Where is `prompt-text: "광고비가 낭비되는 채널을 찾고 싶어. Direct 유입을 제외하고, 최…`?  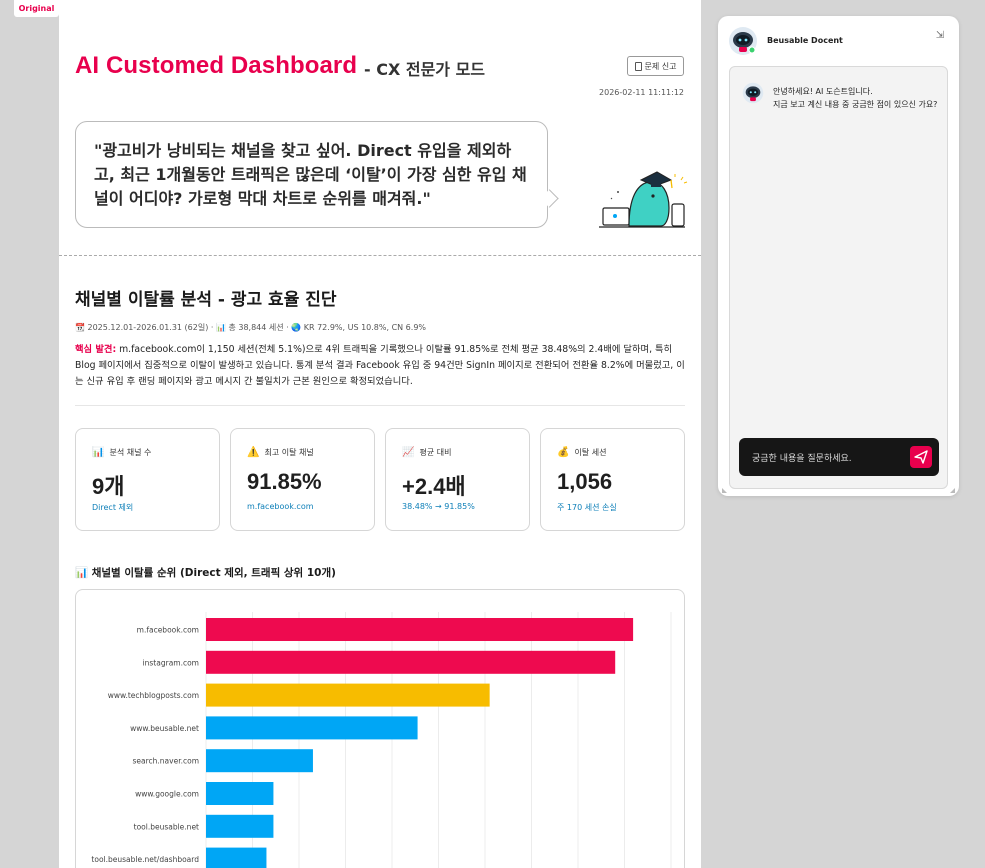
prompt-text: "광고비가 낭비되는 채널을 찾고 싶어. Direct 유입을 제외하고, 최… is located at coordinates (310, 174).